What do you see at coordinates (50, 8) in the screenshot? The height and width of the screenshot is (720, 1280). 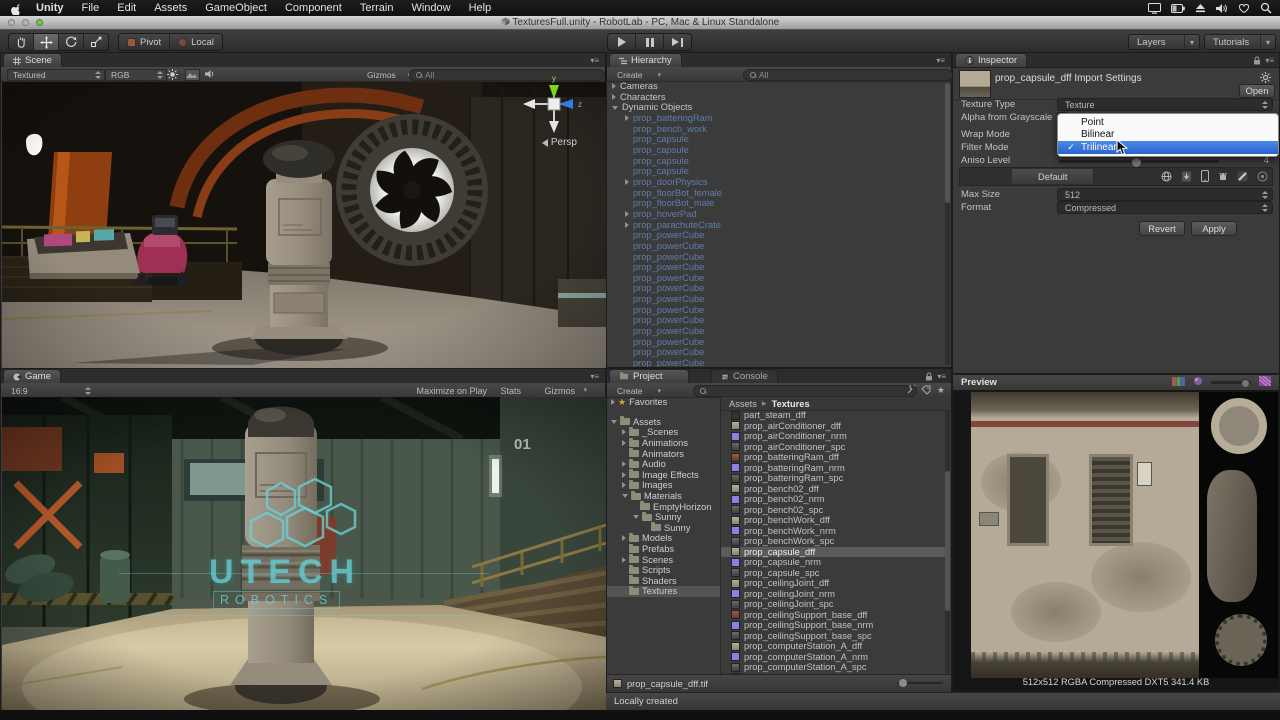 I see `menu-app-name: Unity` at bounding box center [50, 8].